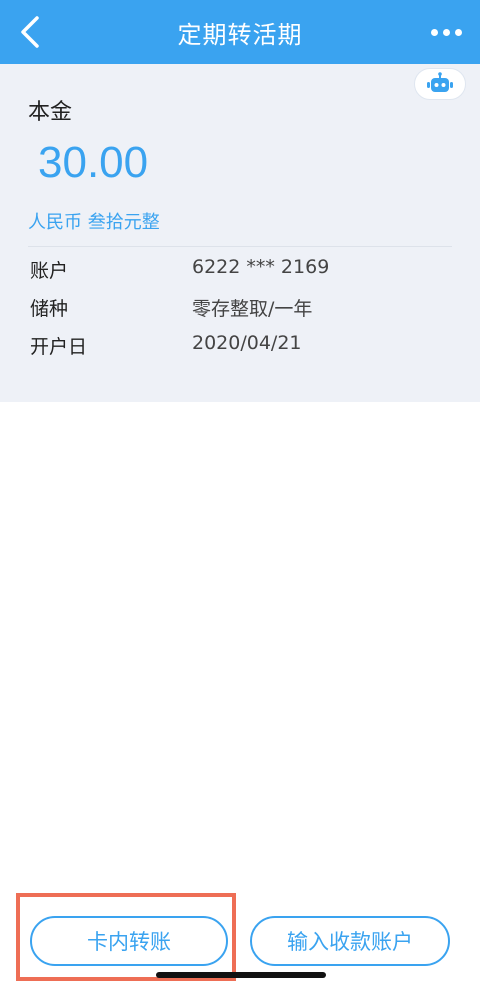 This screenshot has height=988, width=480. Describe the element at coordinates (93, 162) in the screenshot. I see `principal-amount: 30.00` at that location.